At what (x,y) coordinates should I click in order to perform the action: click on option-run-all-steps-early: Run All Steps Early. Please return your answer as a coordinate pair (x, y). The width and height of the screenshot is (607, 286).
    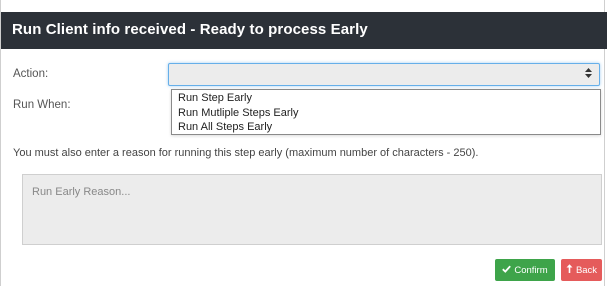
    Looking at the image, I should click on (386, 127).